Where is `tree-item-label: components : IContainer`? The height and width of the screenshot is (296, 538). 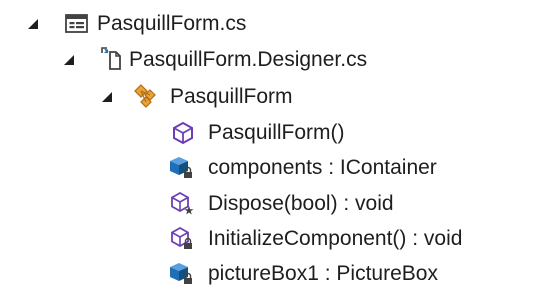
tree-item-label: components : IContainer is located at coordinates (322, 167).